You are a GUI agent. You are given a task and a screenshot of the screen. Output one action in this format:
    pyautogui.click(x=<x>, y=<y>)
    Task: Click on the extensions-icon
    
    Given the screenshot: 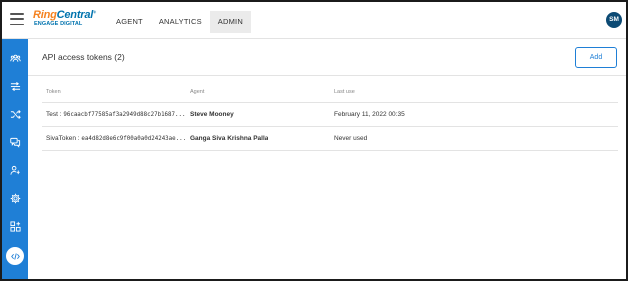 What is the action you would take?
    pyautogui.click(x=15, y=226)
    